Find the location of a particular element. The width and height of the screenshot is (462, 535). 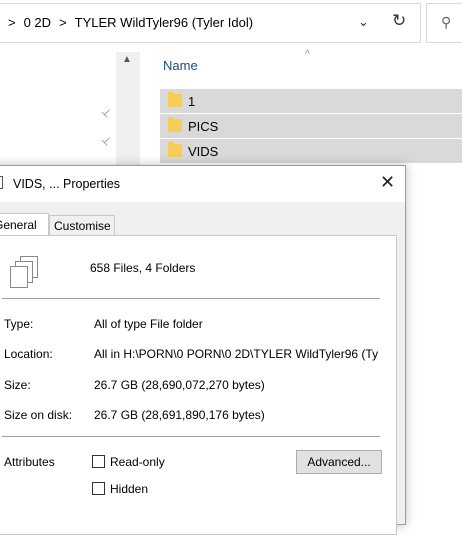

dialog-titlebar: VIDS, ... Properties ✕ is located at coordinates (202, 184).